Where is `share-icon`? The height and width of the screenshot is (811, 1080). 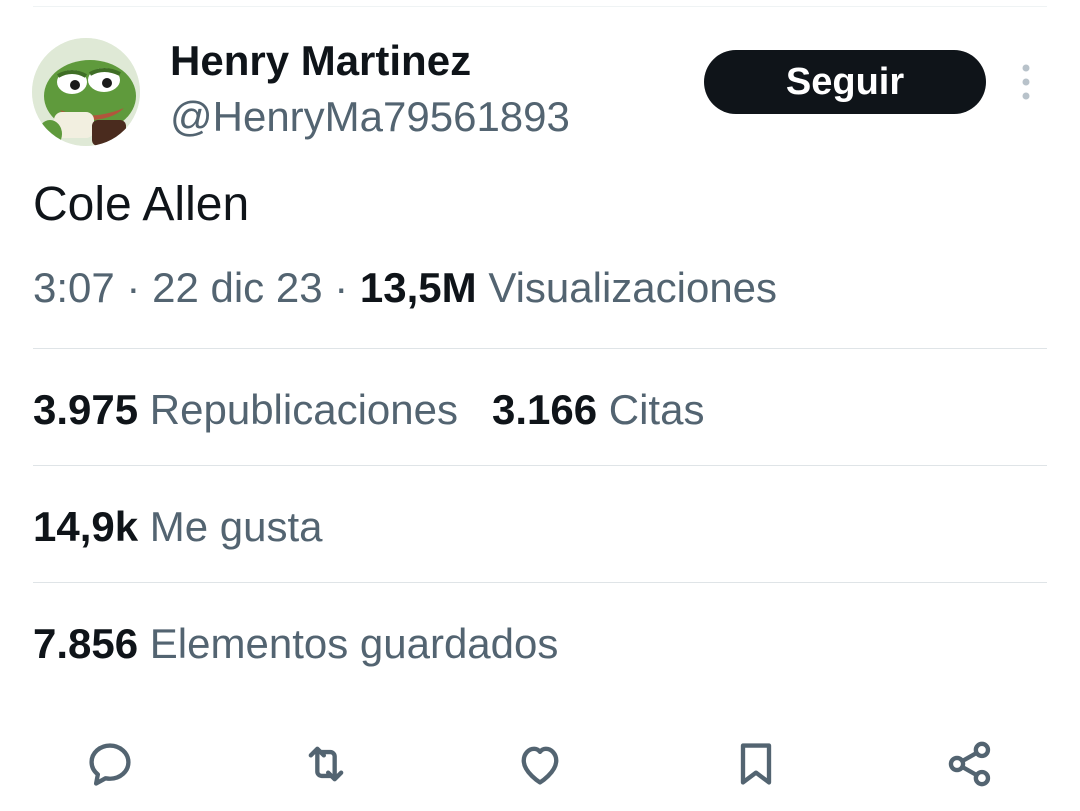
share-icon is located at coordinates (969, 764).